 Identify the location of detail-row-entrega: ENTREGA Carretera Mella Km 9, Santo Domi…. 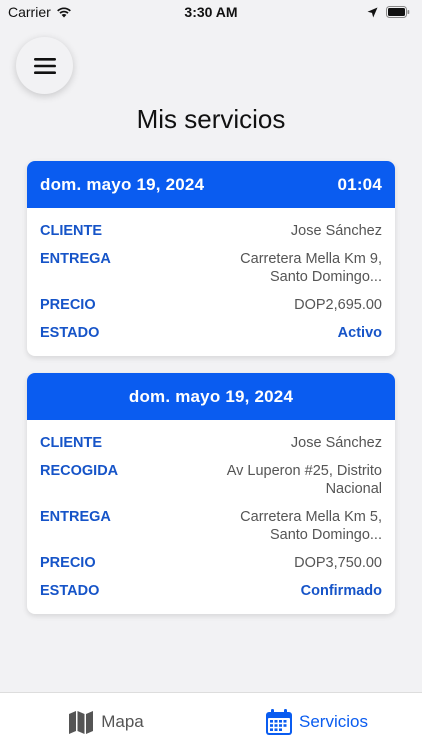
(211, 268).